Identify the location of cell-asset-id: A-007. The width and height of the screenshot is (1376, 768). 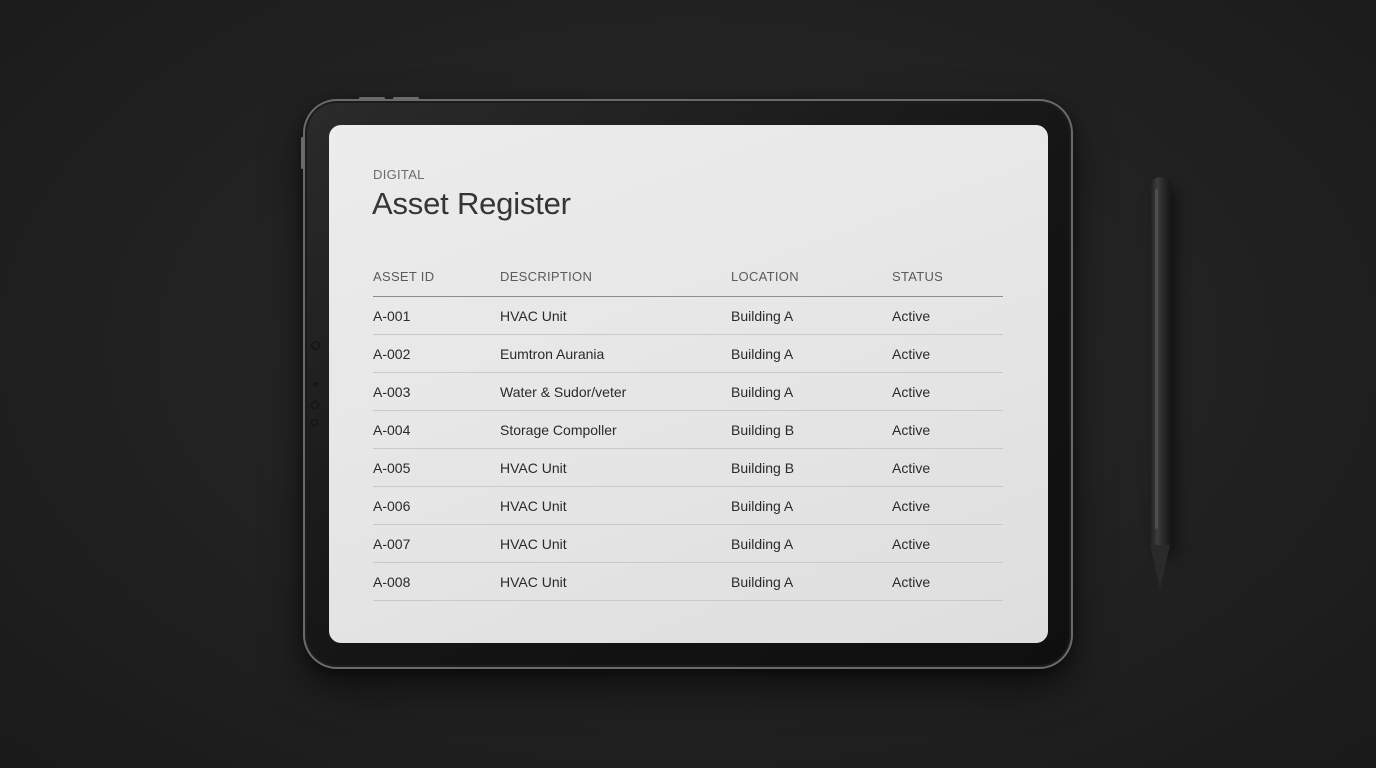
(392, 543).